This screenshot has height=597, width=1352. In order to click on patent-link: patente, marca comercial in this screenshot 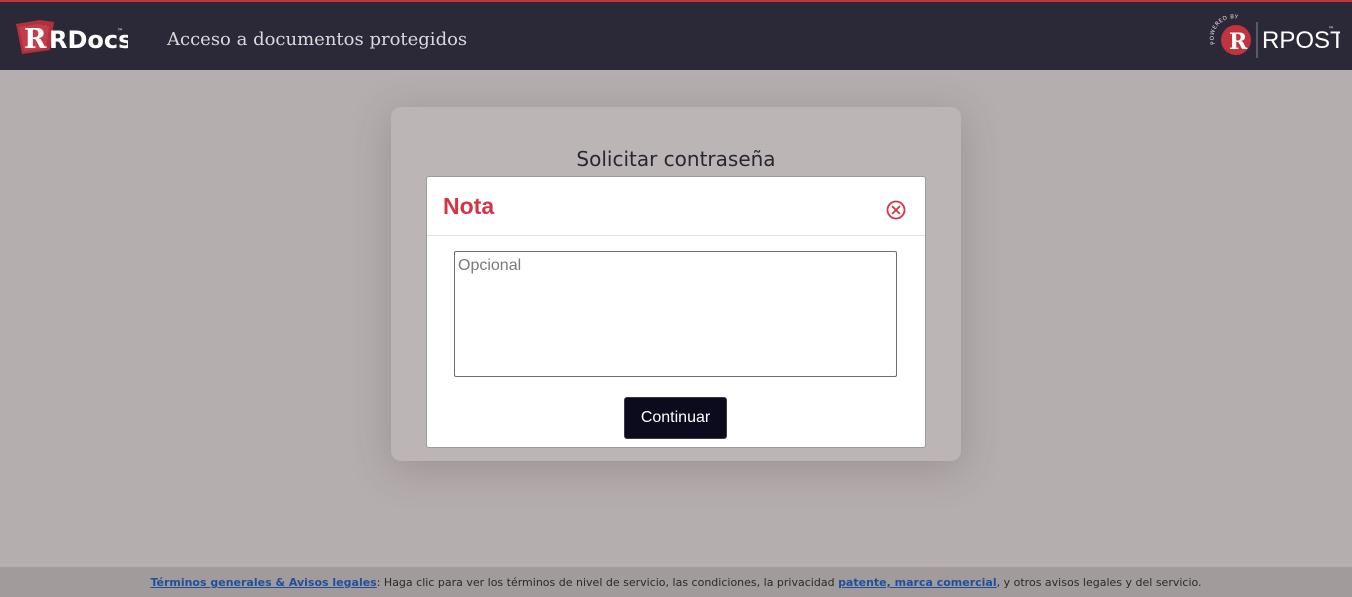, I will do `click(917, 582)`.